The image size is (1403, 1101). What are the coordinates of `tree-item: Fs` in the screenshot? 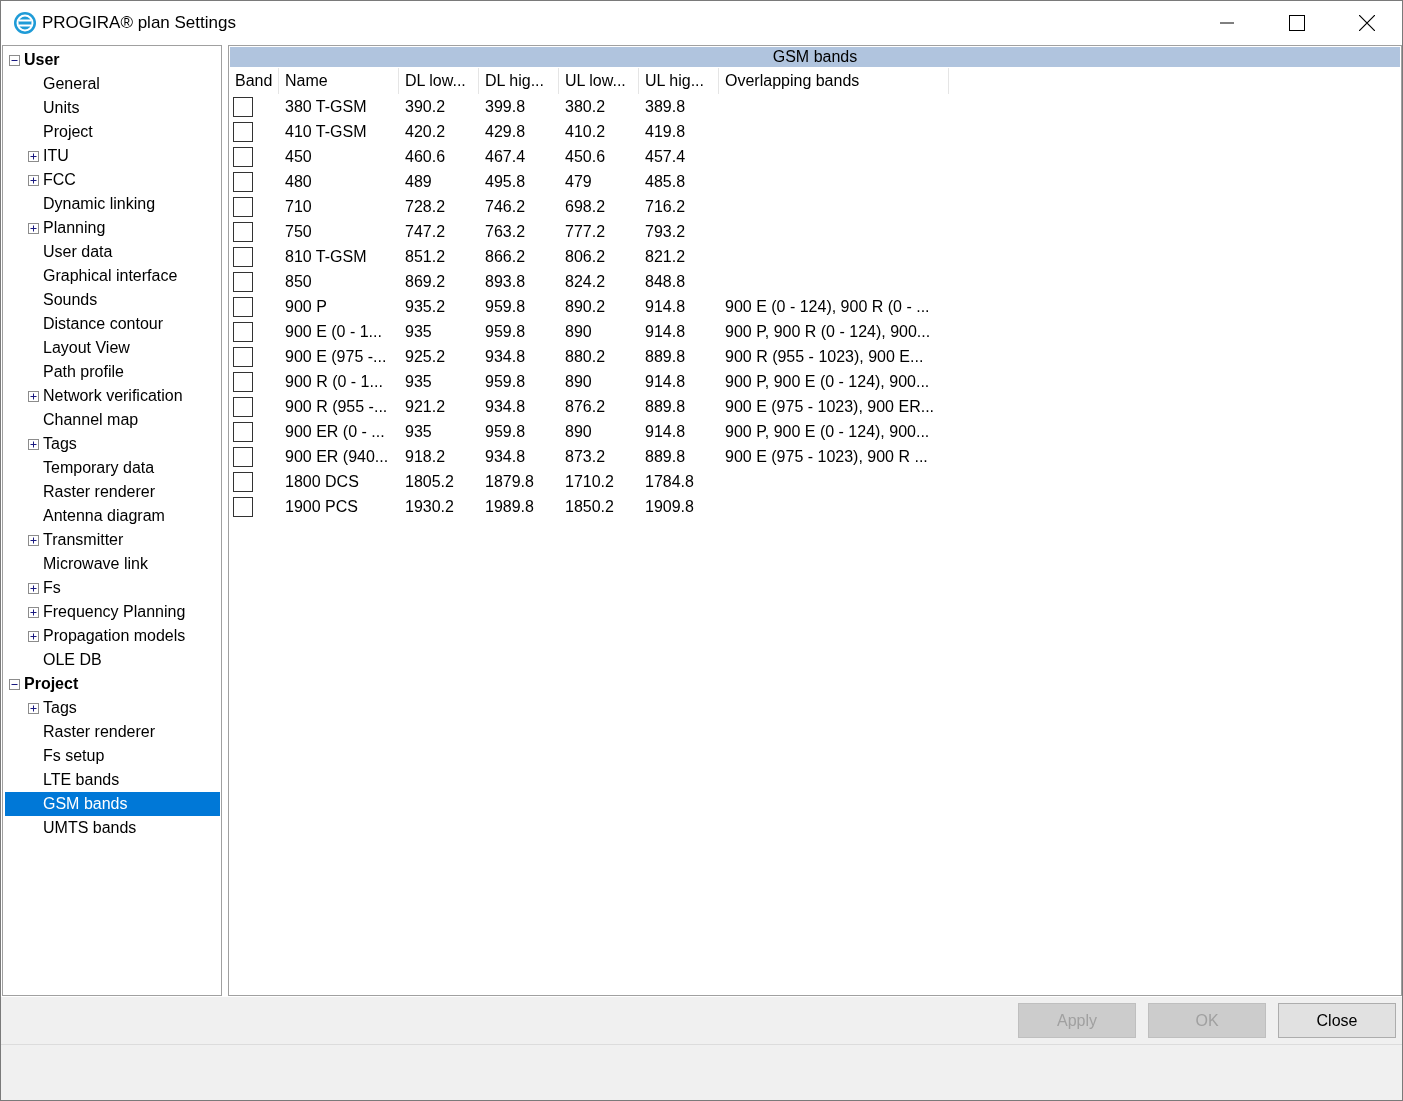 It's located at (52, 588).